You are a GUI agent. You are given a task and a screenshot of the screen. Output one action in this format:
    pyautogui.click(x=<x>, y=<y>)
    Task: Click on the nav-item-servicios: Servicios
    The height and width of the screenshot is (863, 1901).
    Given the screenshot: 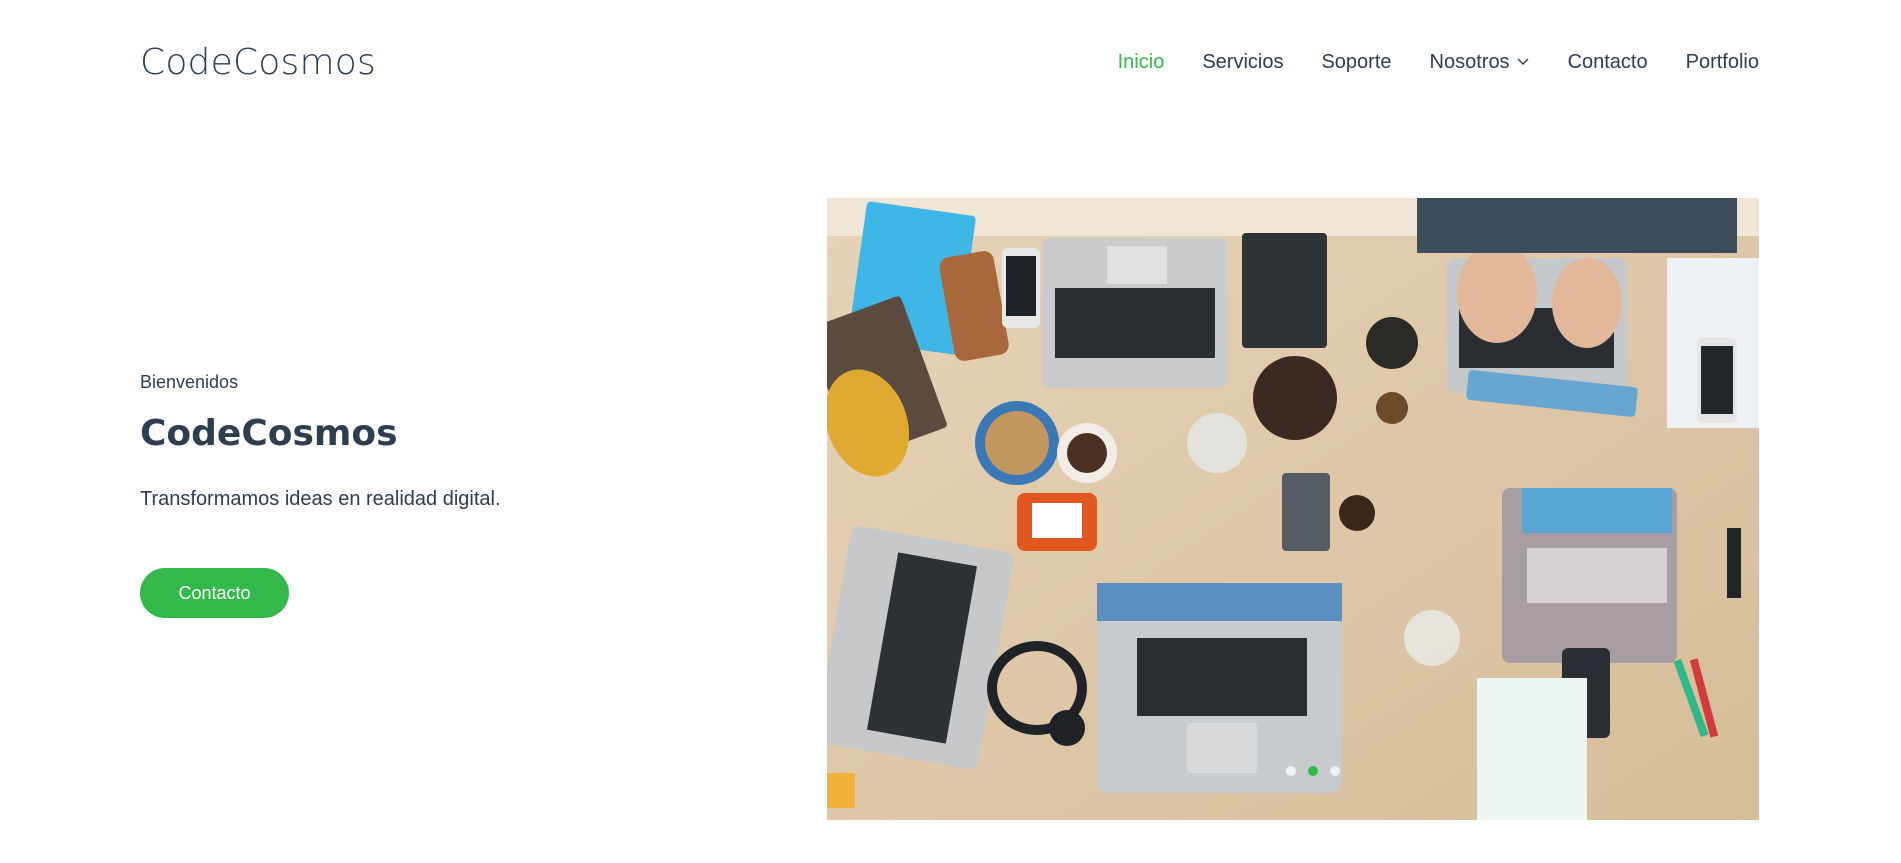 What is the action you would take?
    pyautogui.click(x=1242, y=62)
    